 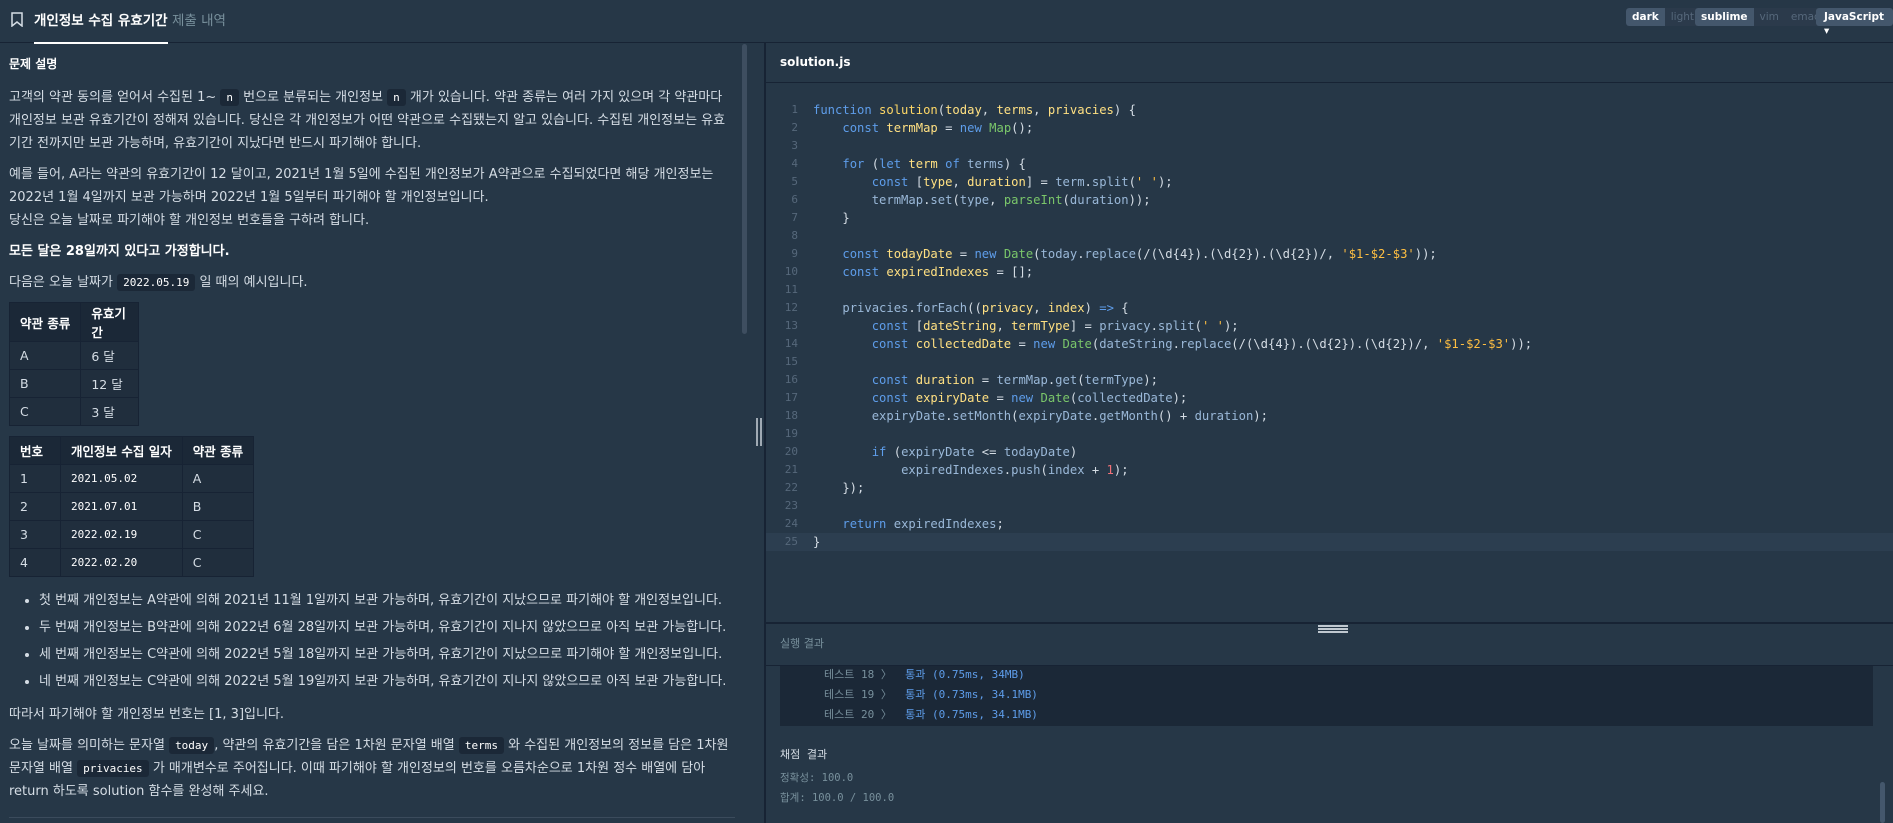 What do you see at coordinates (1329, 645) in the screenshot?
I see `result-header: 실행 결과` at bounding box center [1329, 645].